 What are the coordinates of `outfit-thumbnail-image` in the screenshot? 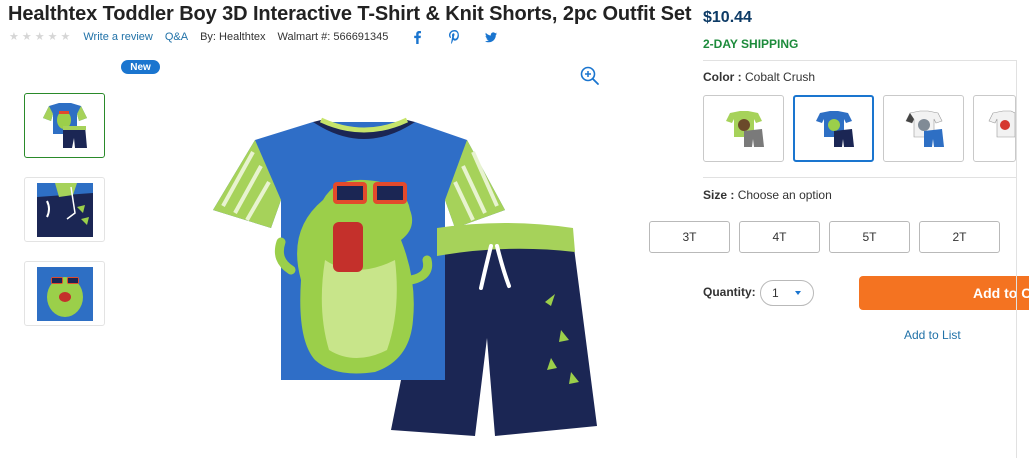 It's located at (64, 125).